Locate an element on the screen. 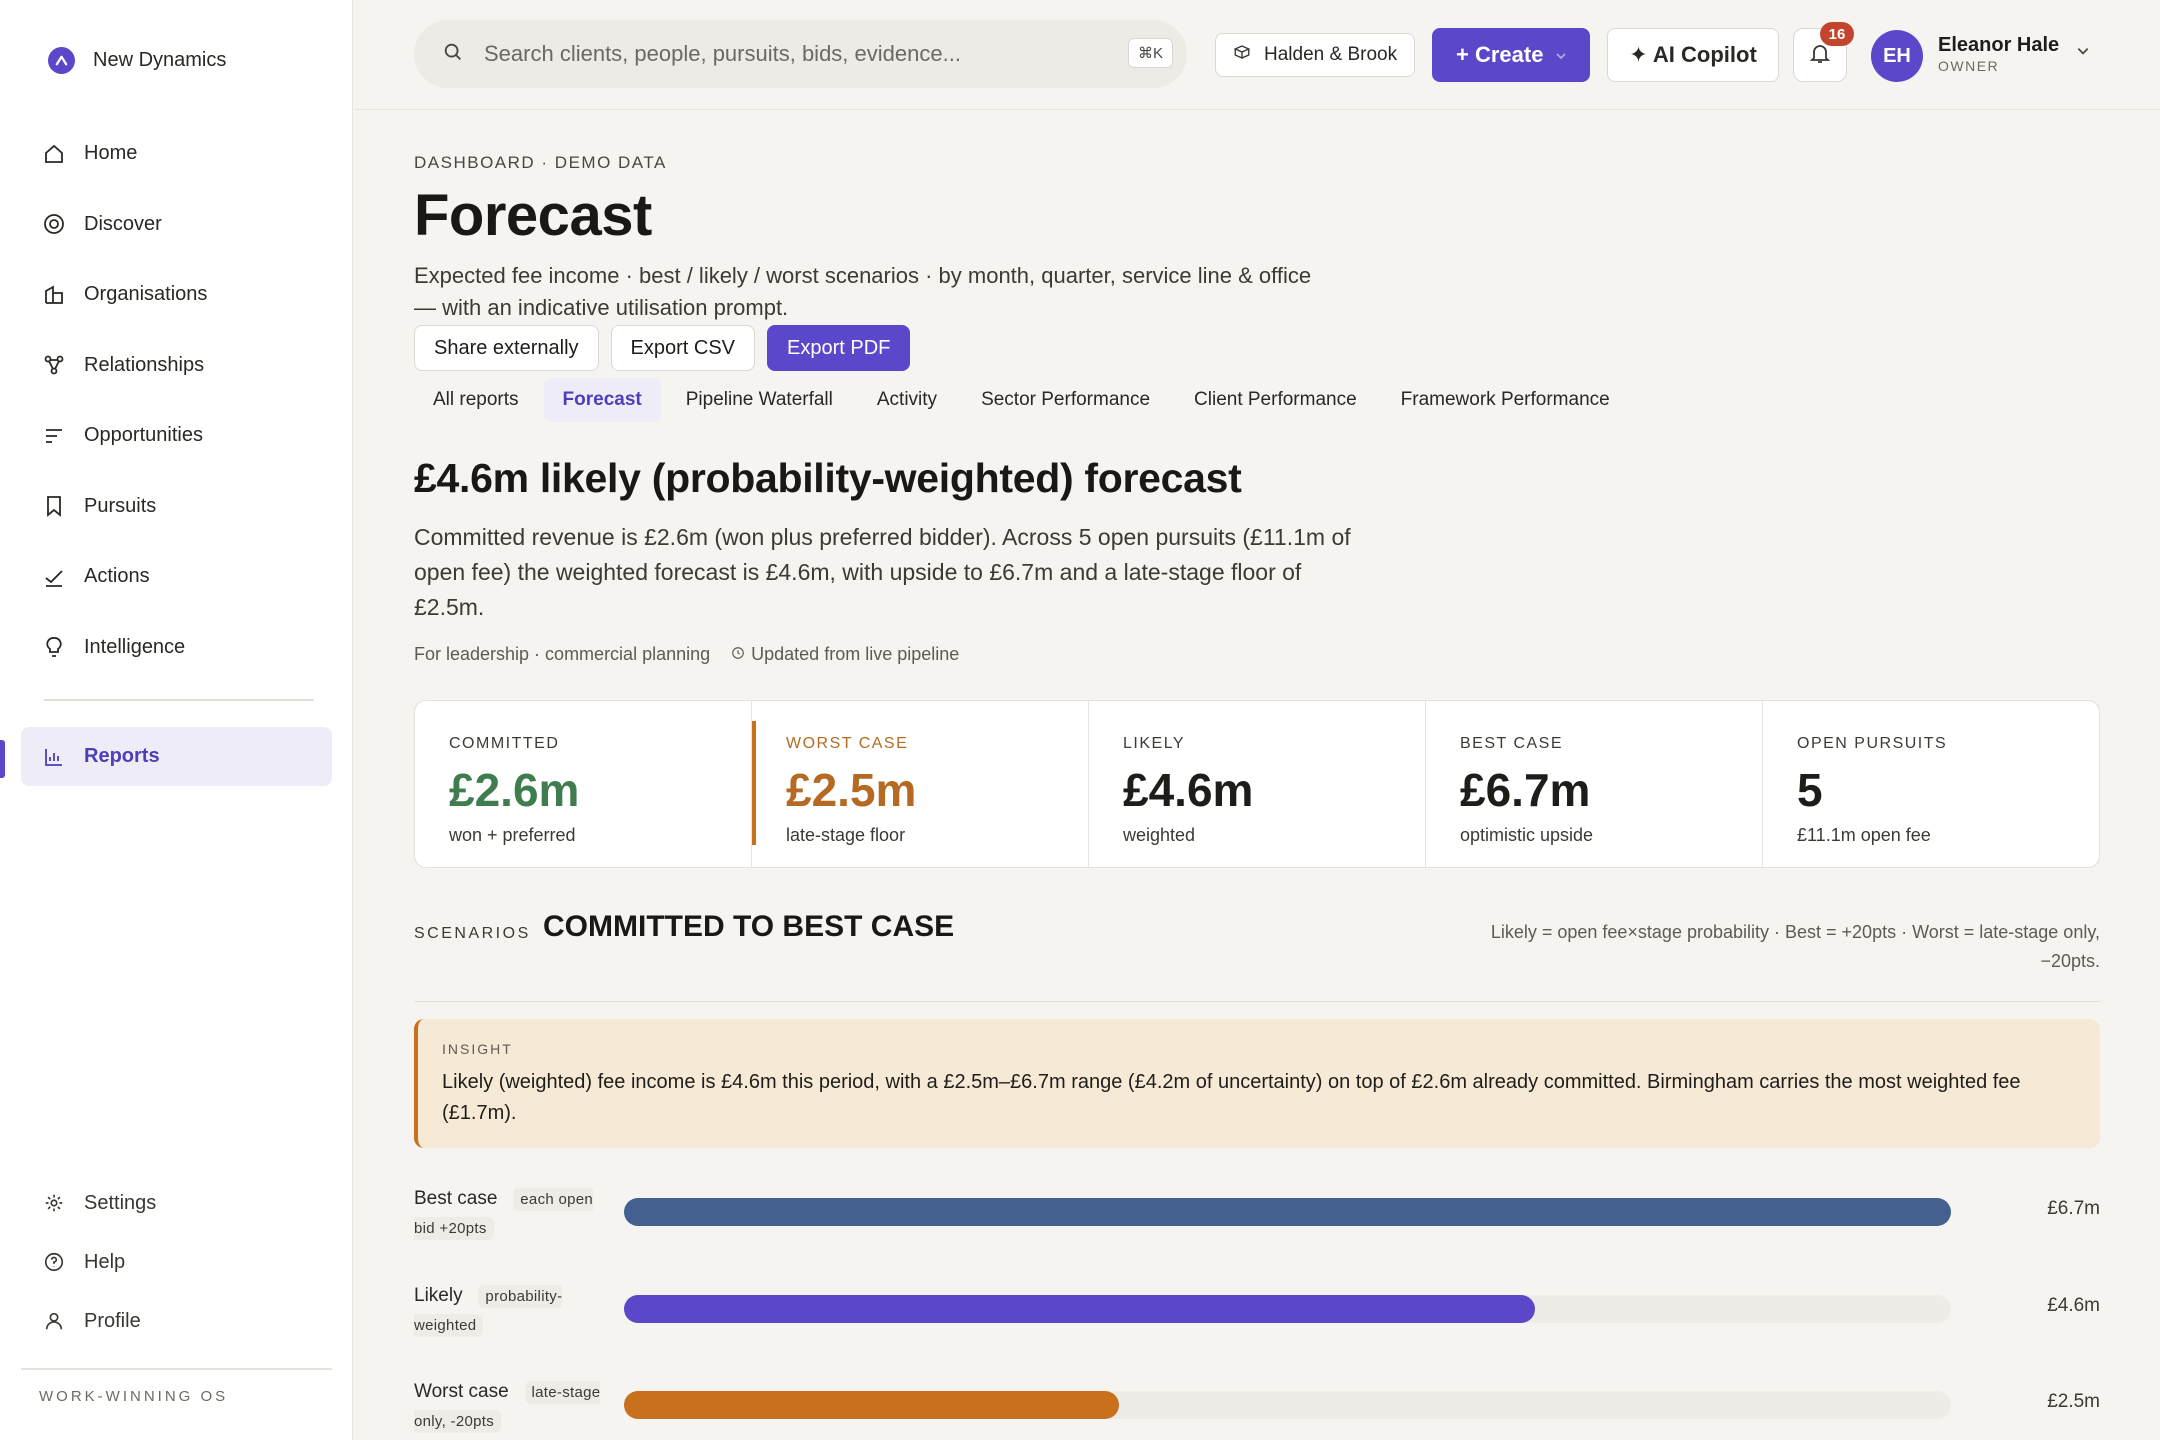 Image resolution: width=2160 pixels, height=1440 pixels. sidebar-item-relationships: Relationships is located at coordinates (176, 365).